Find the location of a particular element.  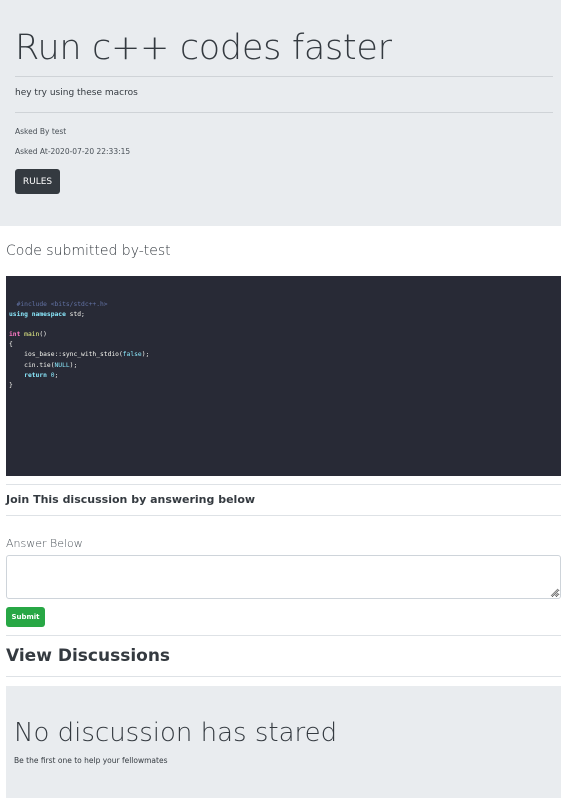

code-line: } is located at coordinates (11, 385).